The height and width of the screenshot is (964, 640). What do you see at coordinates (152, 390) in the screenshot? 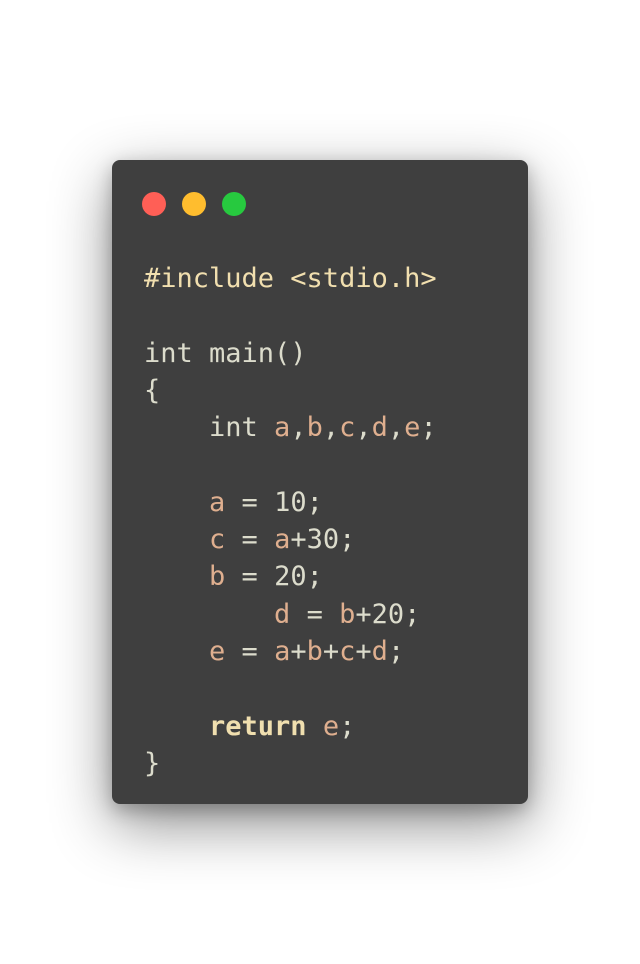
I see `code-token: {` at bounding box center [152, 390].